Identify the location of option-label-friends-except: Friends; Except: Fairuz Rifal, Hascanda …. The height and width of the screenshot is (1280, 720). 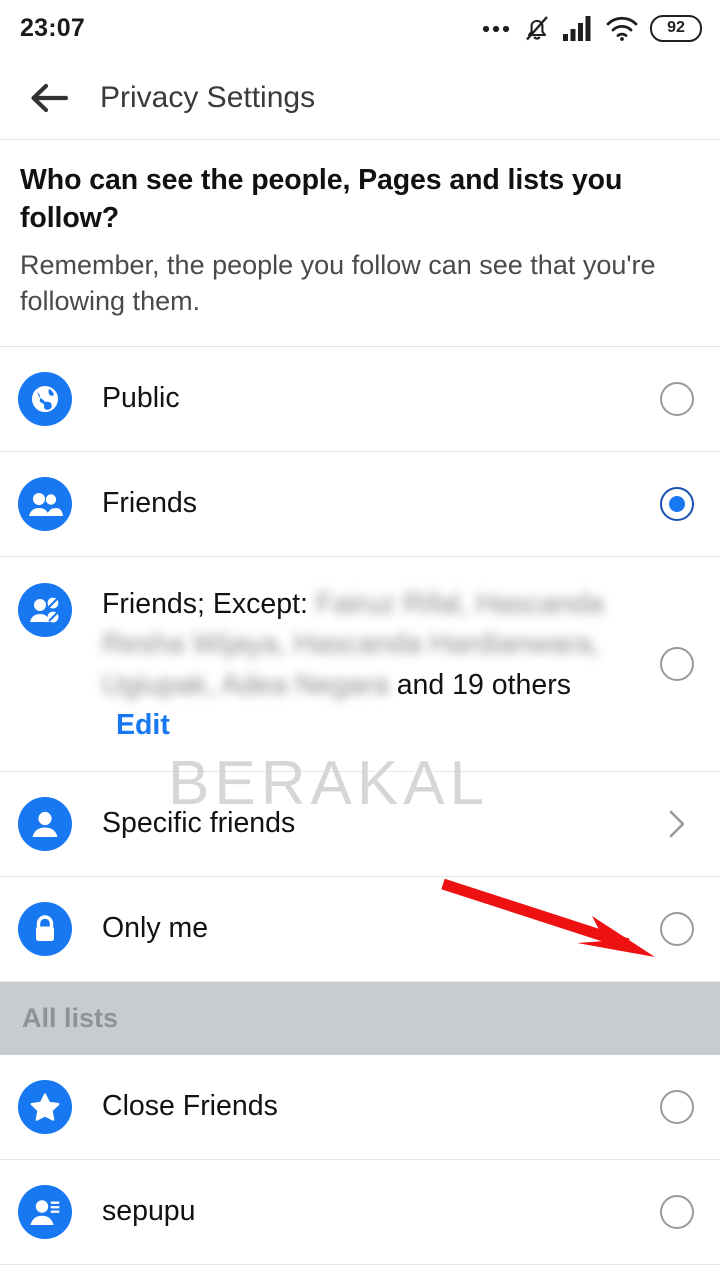
(381, 665).